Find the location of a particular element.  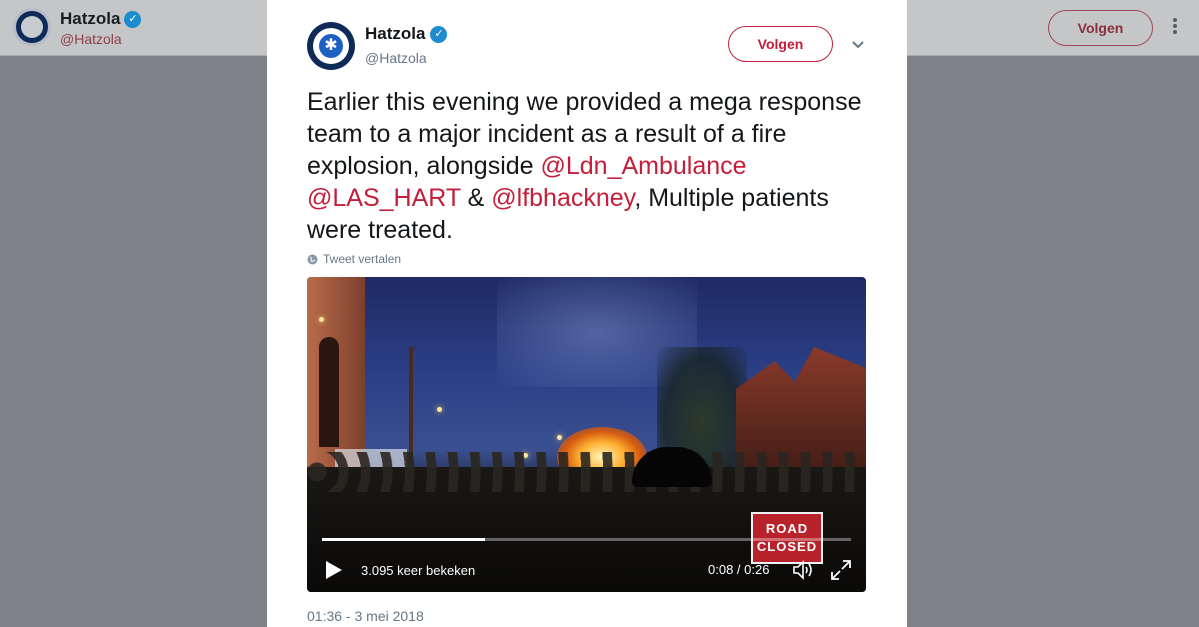

more-vertical-icon is located at coordinates (1175, 28).